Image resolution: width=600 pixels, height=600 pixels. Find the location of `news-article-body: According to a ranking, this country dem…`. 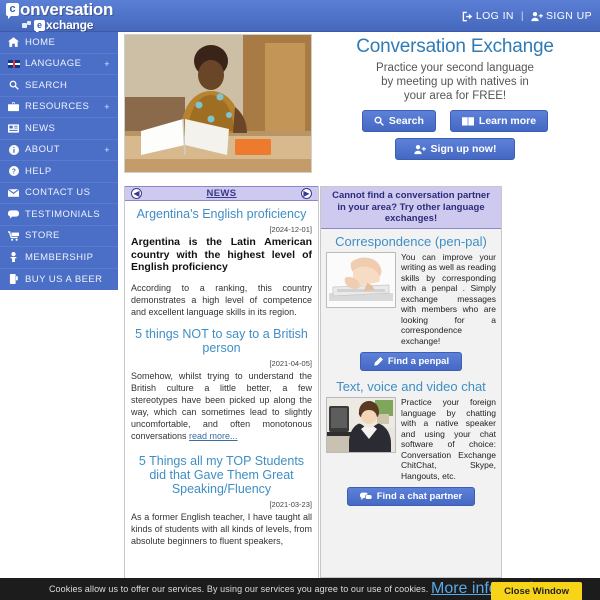

news-article-body: According to a ranking, this country dem… is located at coordinates (221, 299).